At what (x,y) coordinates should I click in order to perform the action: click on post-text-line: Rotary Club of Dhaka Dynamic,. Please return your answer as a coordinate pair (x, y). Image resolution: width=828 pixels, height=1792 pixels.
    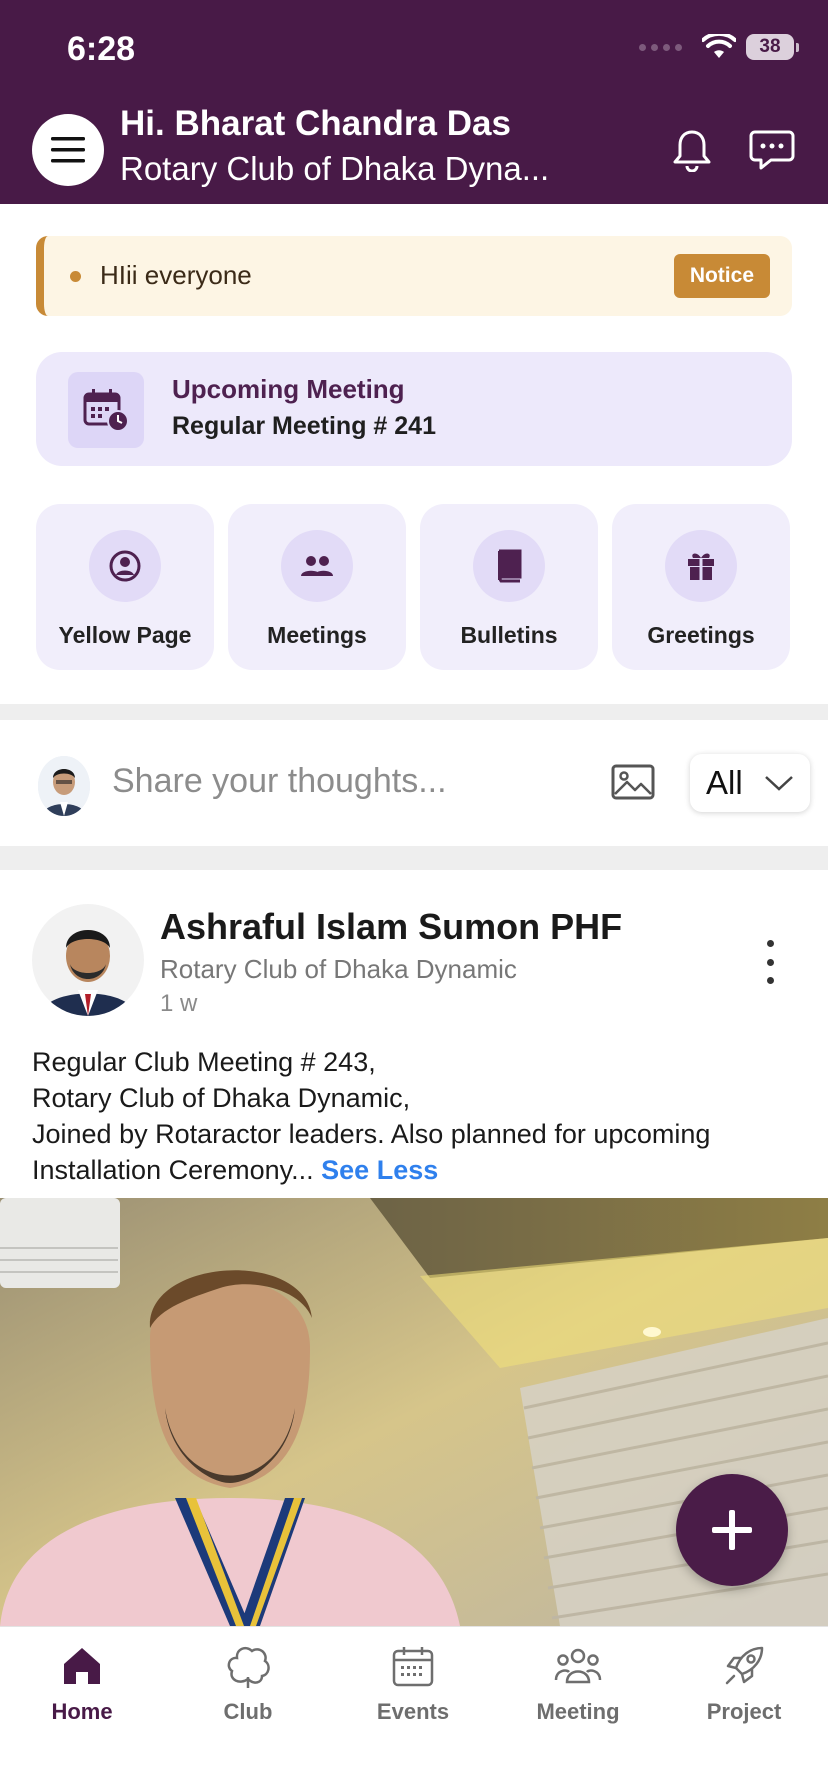
    Looking at the image, I should click on (221, 1098).